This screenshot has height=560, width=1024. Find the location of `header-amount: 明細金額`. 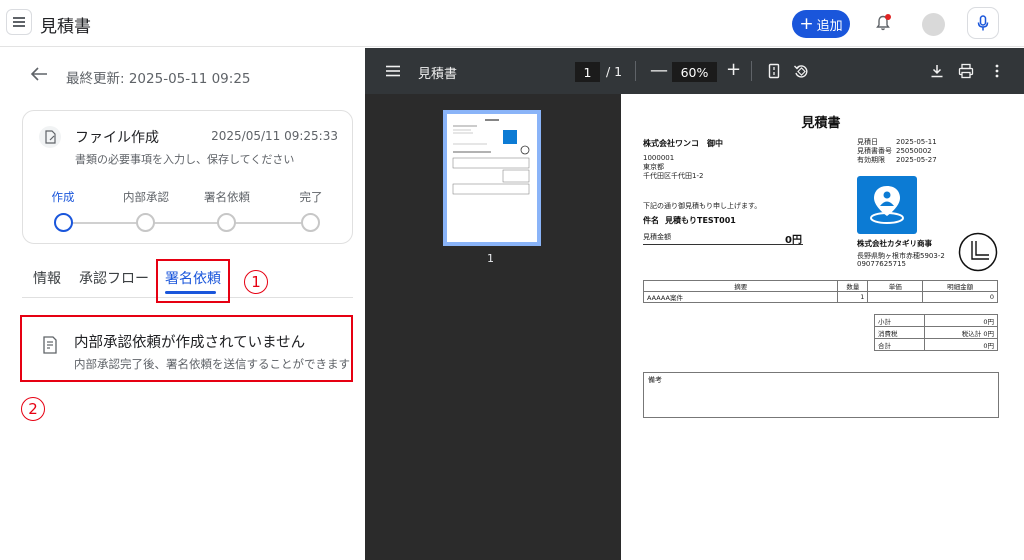

header-amount: 明細金額 is located at coordinates (960, 286).